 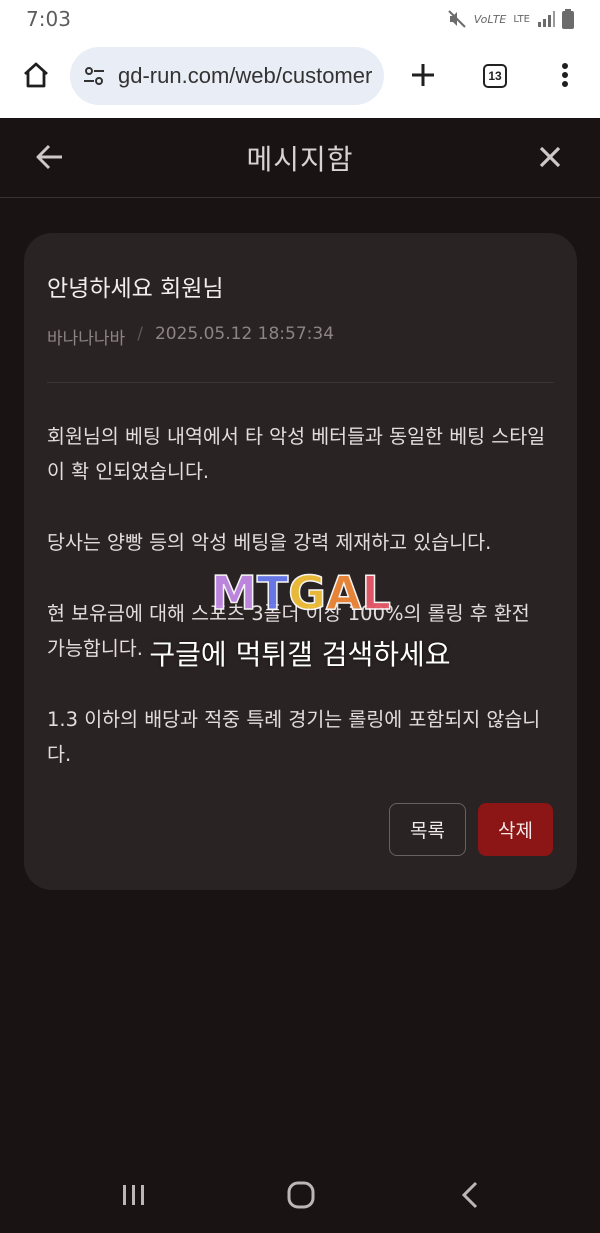 I want to click on recents-icon, so click(x=134, y=1197).